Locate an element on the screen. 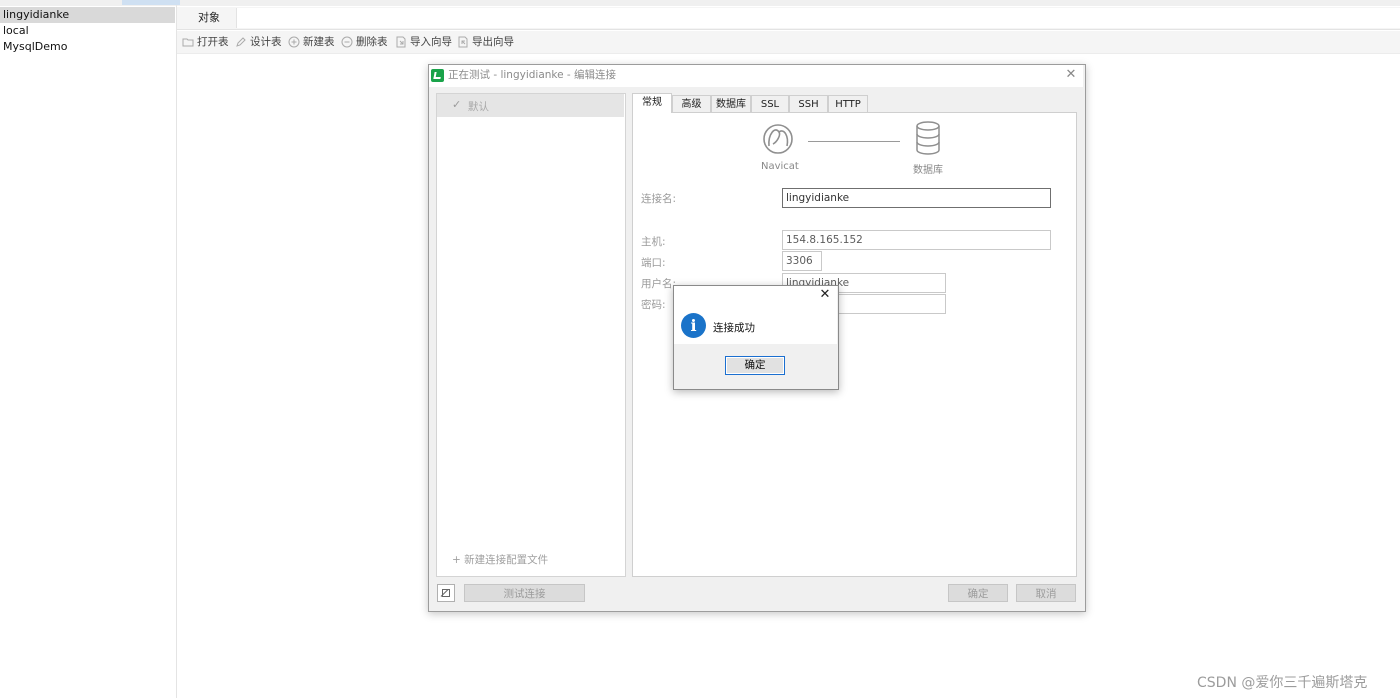 The height and width of the screenshot is (698, 1400). connection-item-lingyidianke: lingyidianke is located at coordinates (87, 15).